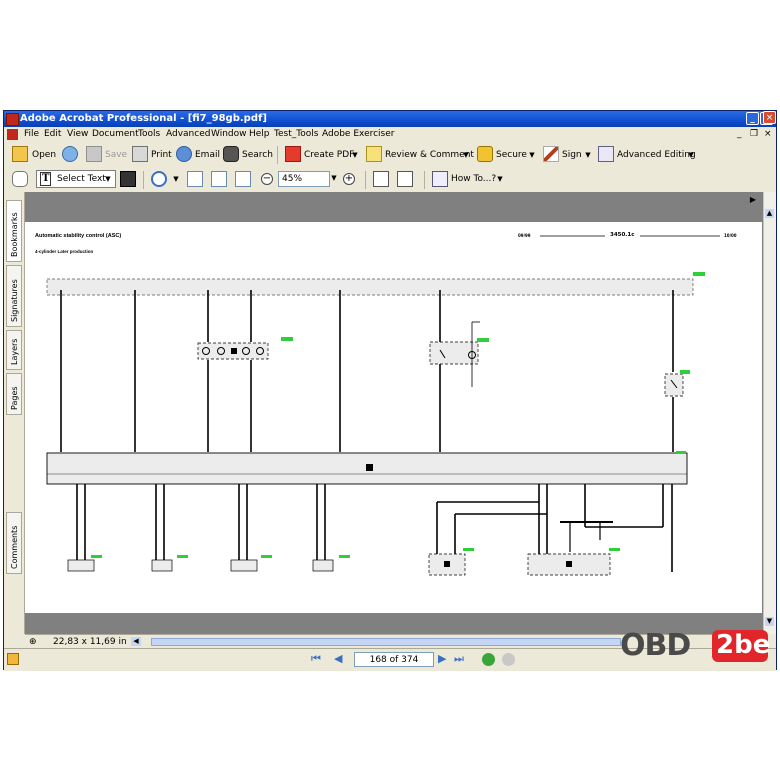 The image size is (780, 780). What do you see at coordinates (44, 155) in the screenshot?
I see `open-button: Open` at bounding box center [44, 155].